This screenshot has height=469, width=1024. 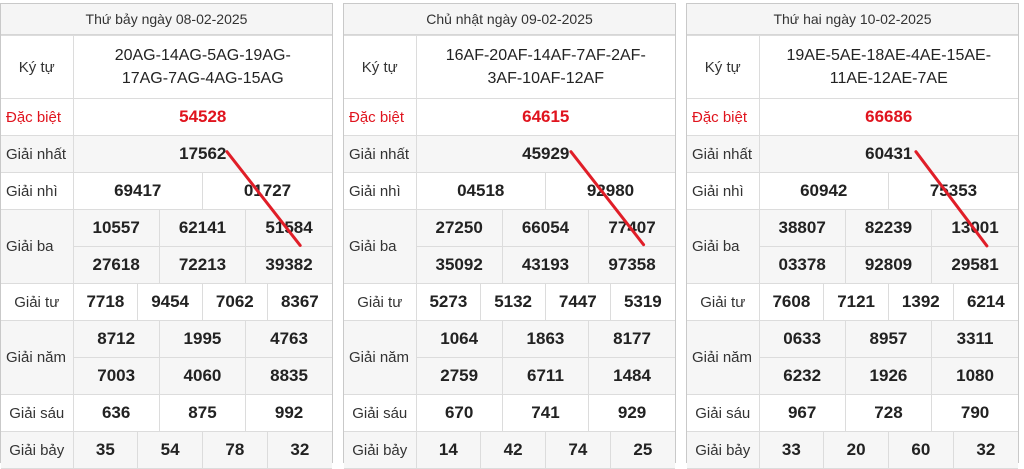 What do you see at coordinates (791, 450) in the screenshot?
I see `bay-value: 33` at bounding box center [791, 450].